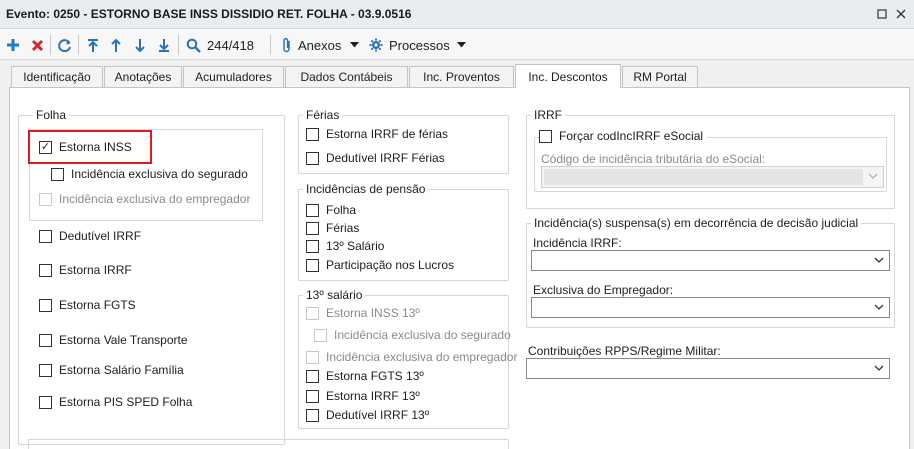 This screenshot has width=914, height=449. I want to click on irrf-group-title: IRRF, so click(548, 115).